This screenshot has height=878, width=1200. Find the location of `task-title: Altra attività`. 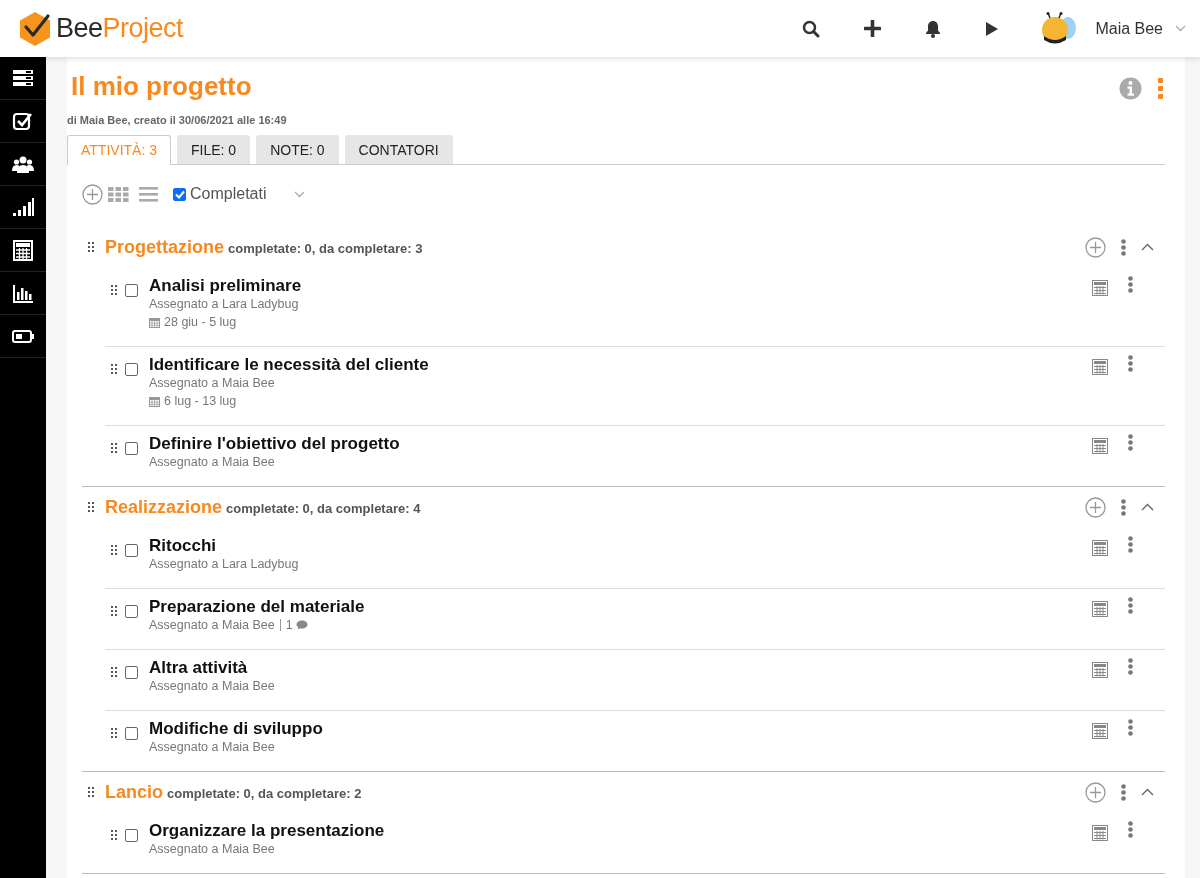

task-title: Altra attività is located at coordinates (620, 668).